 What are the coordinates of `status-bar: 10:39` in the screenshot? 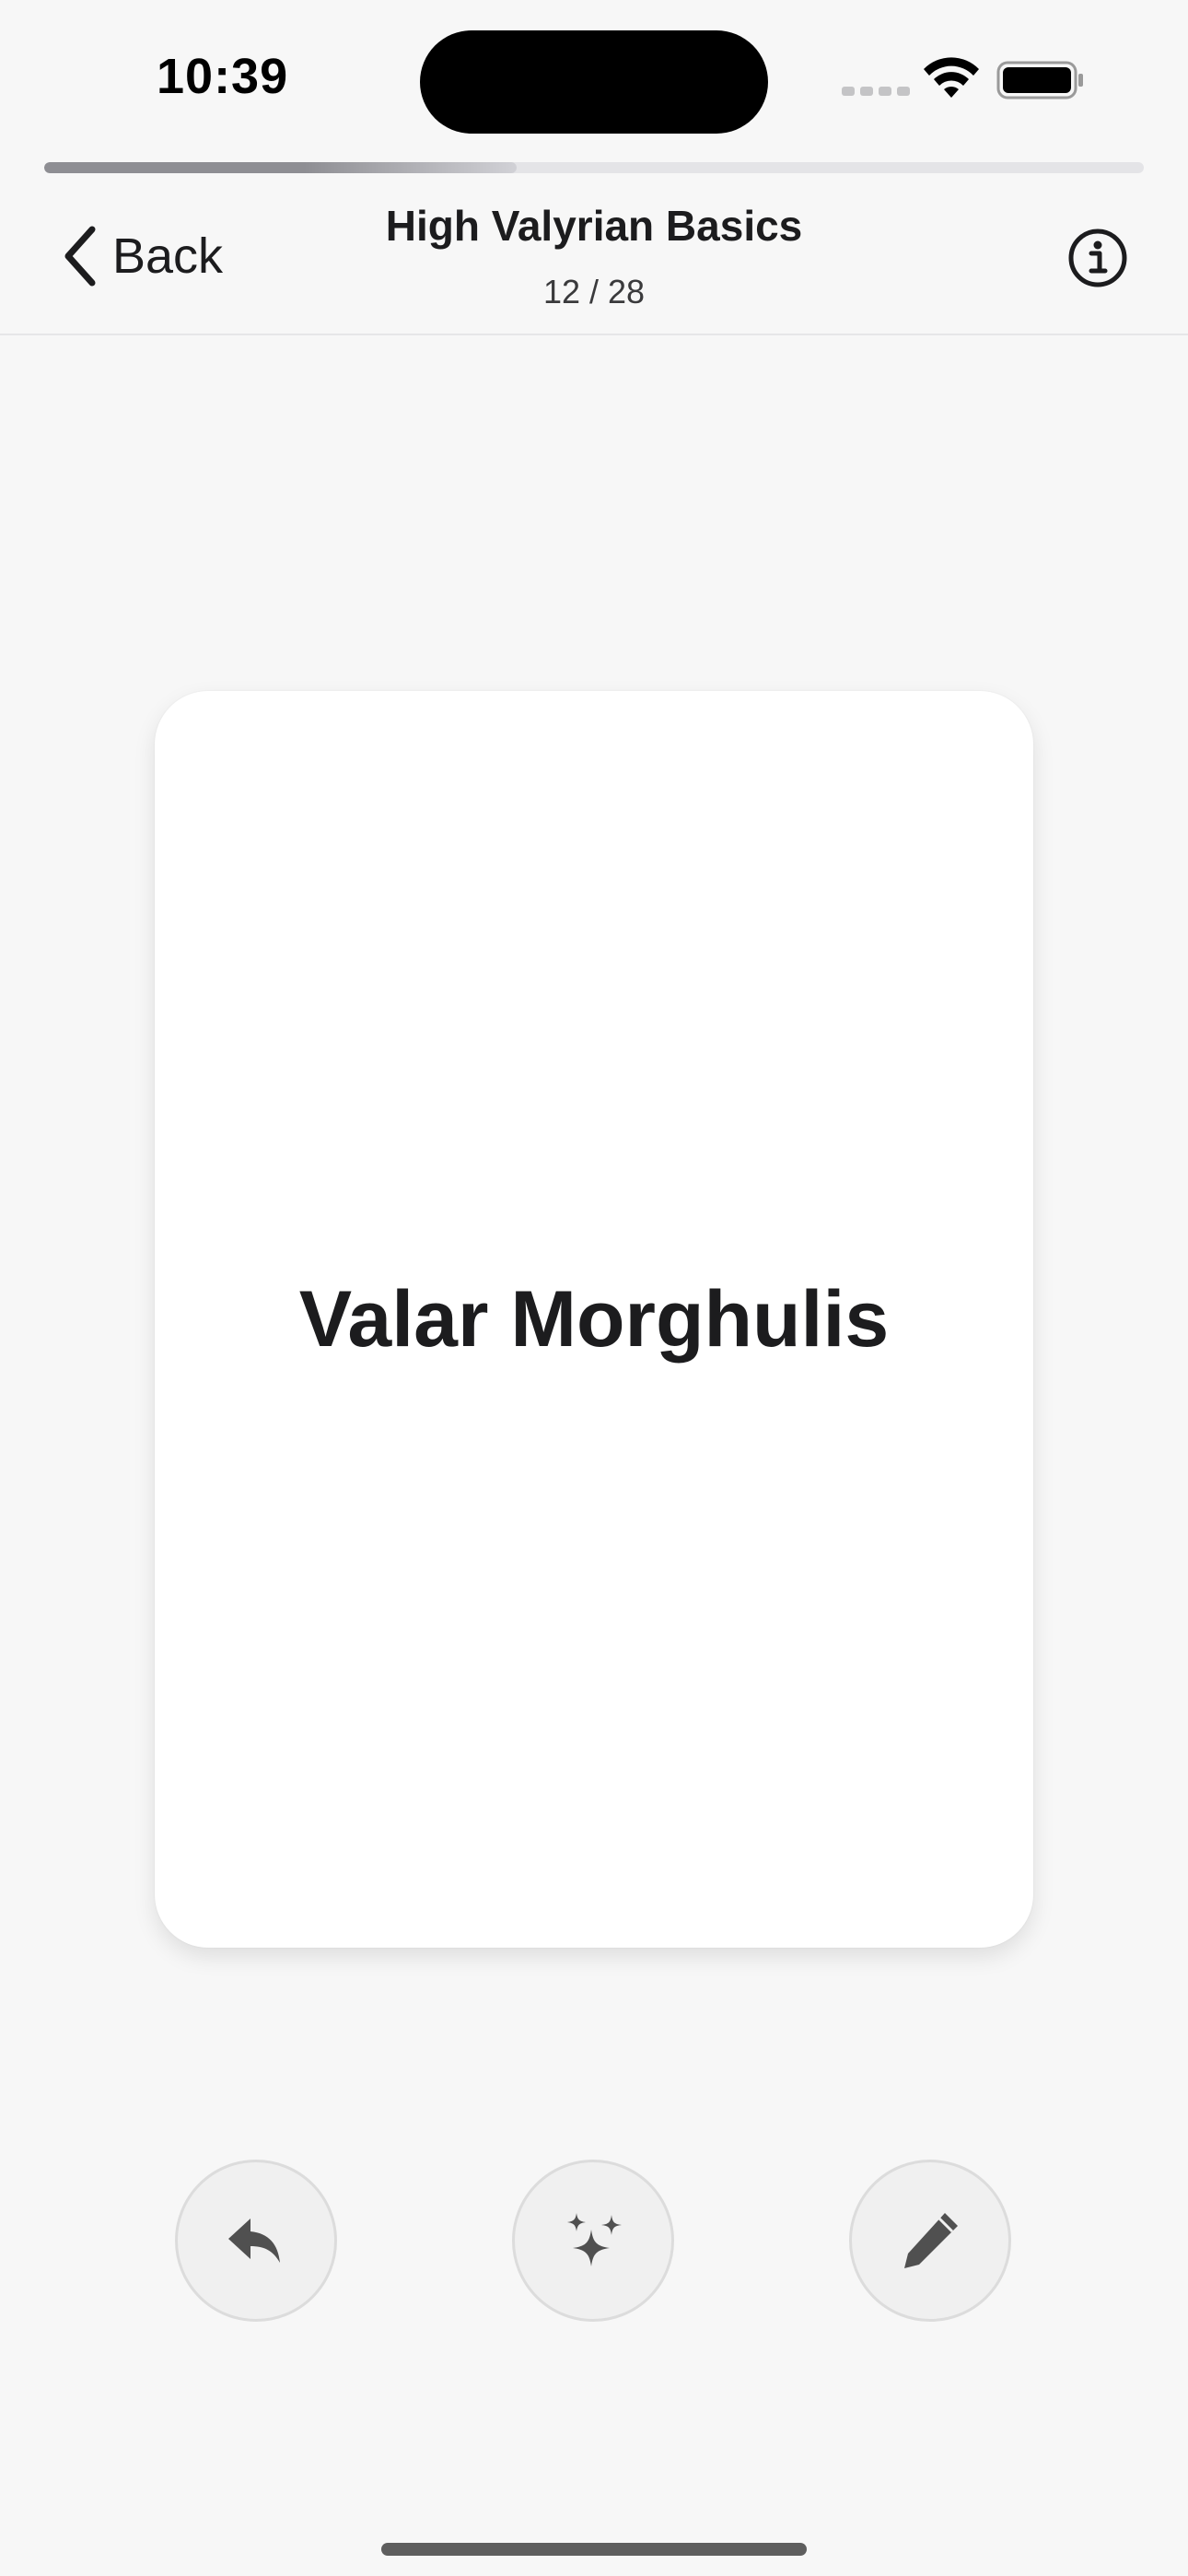 It's located at (594, 78).